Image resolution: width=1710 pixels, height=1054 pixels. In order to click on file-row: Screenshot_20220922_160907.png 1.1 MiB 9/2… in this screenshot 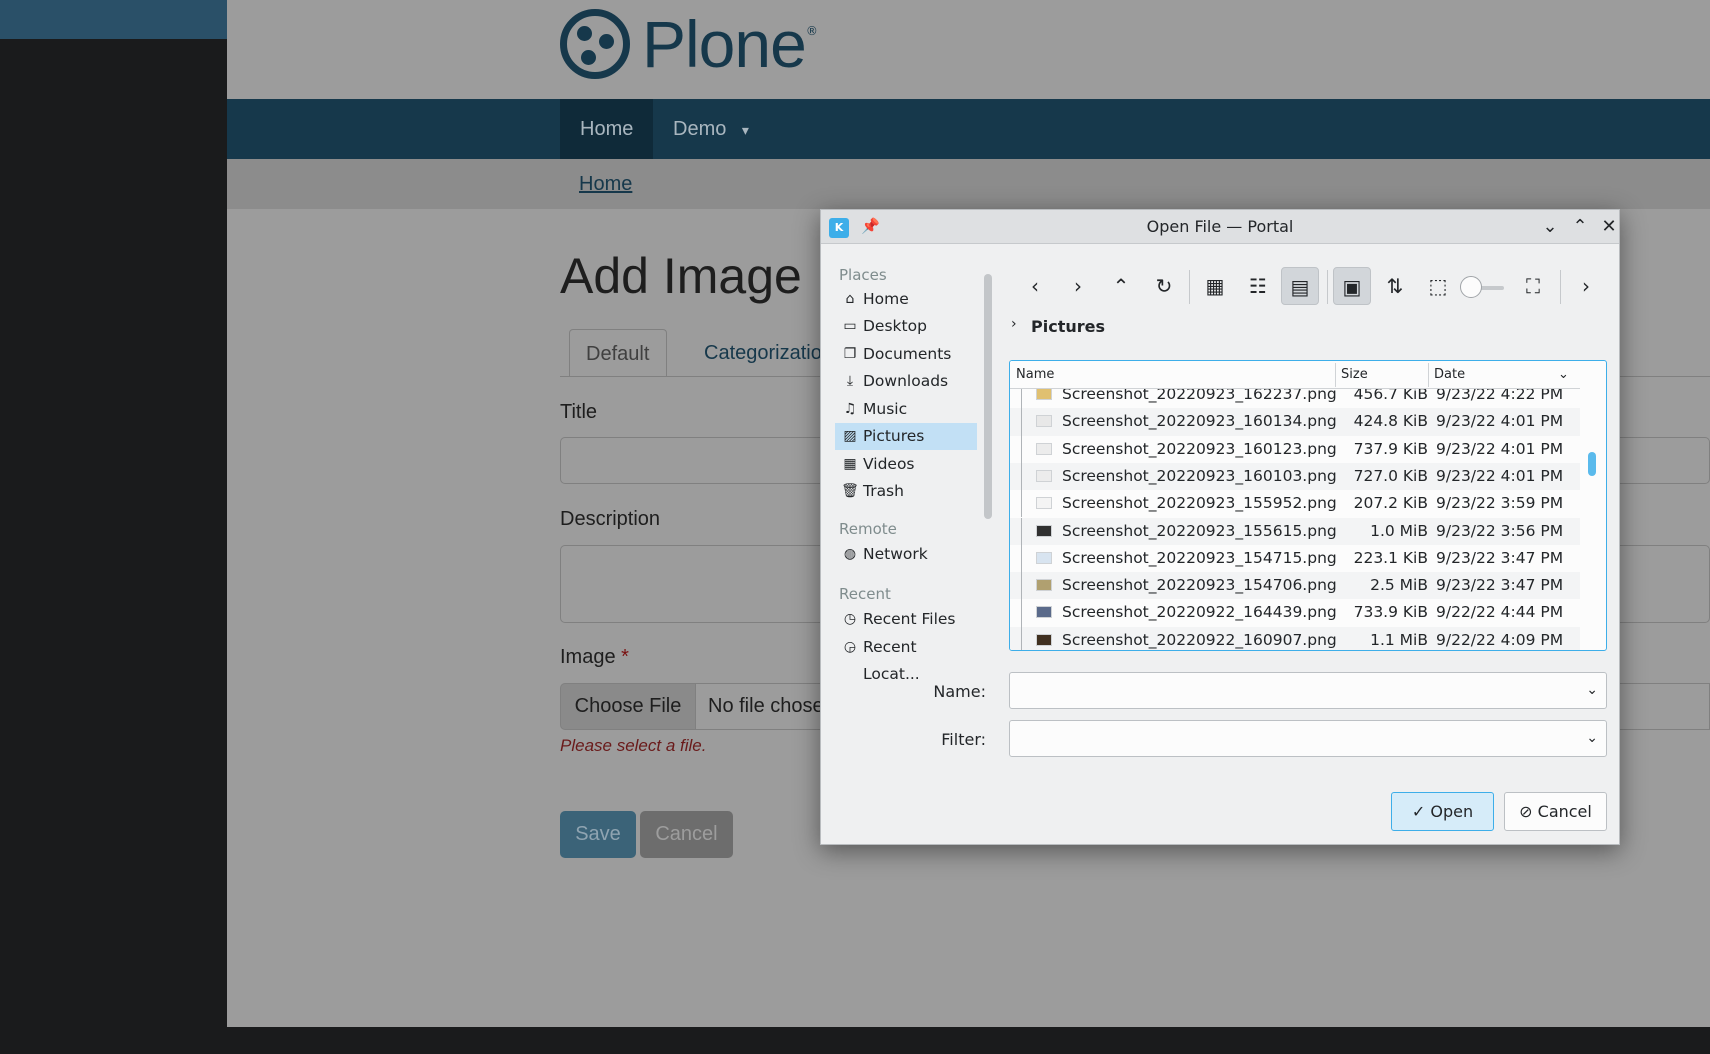, I will do `click(1295, 638)`.